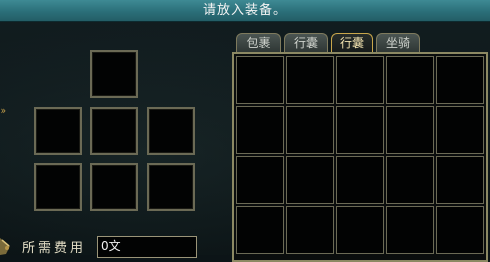 The width and height of the screenshot is (490, 262). What do you see at coordinates (114, 187) in the screenshot?
I see `equip-slot-bottom-center` at bounding box center [114, 187].